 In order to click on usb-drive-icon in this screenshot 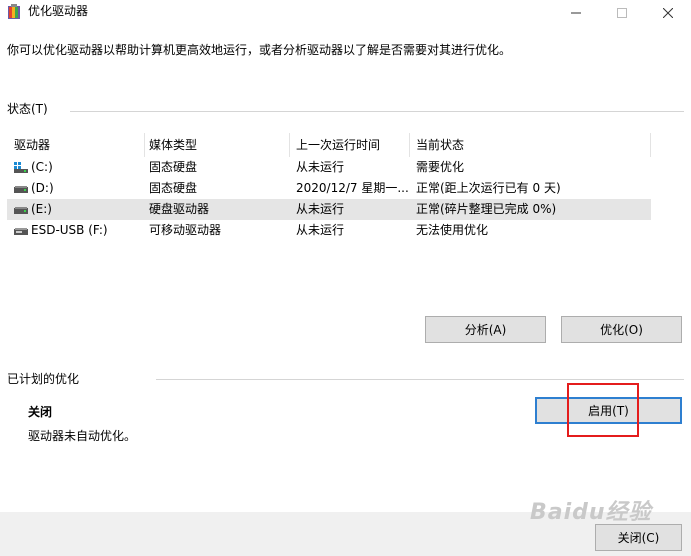, I will do `click(21, 231)`.